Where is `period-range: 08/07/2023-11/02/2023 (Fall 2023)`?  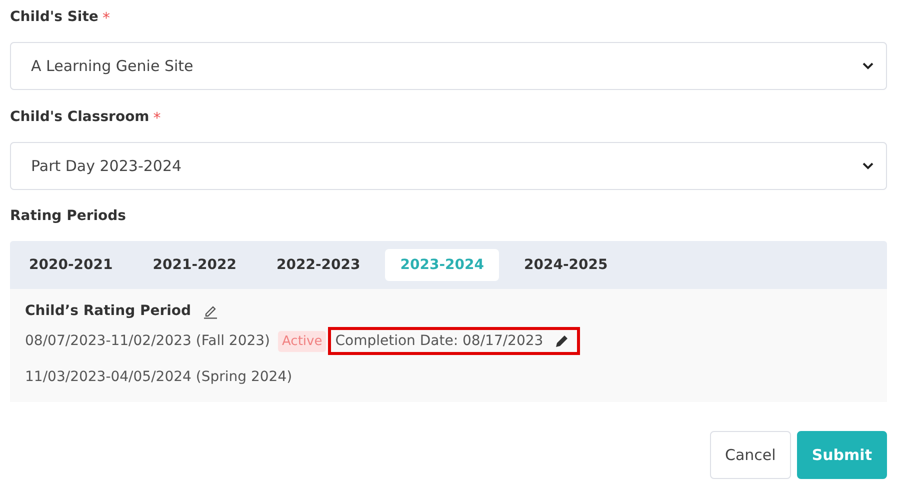 period-range: 08/07/2023-11/02/2023 (Fall 2023) is located at coordinates (147, 341).